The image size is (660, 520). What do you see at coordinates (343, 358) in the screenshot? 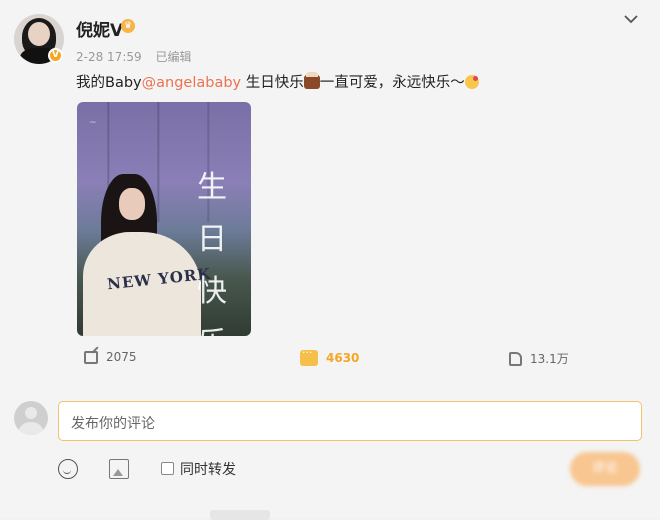
I see `comment-count: 4630` at bounding box center [343, 358].